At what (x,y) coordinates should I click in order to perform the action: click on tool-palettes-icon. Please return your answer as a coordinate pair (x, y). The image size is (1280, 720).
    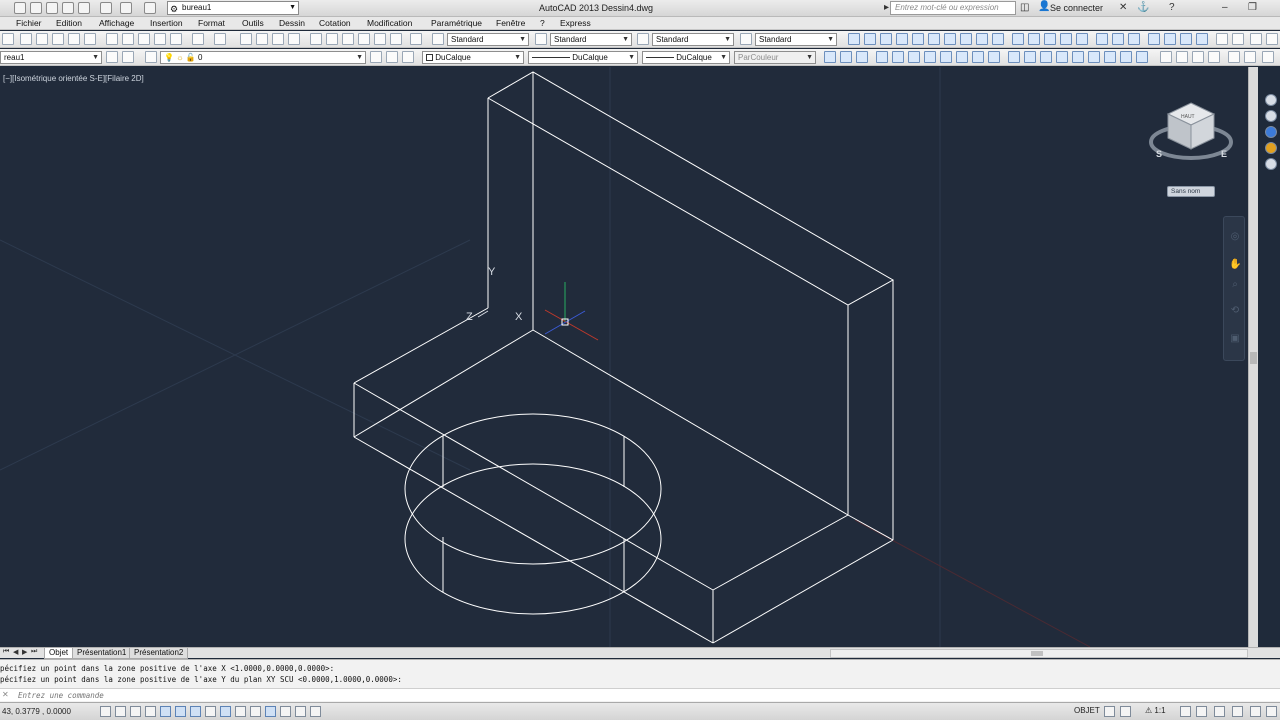
    Looking at the image, I should click on (348, 39).